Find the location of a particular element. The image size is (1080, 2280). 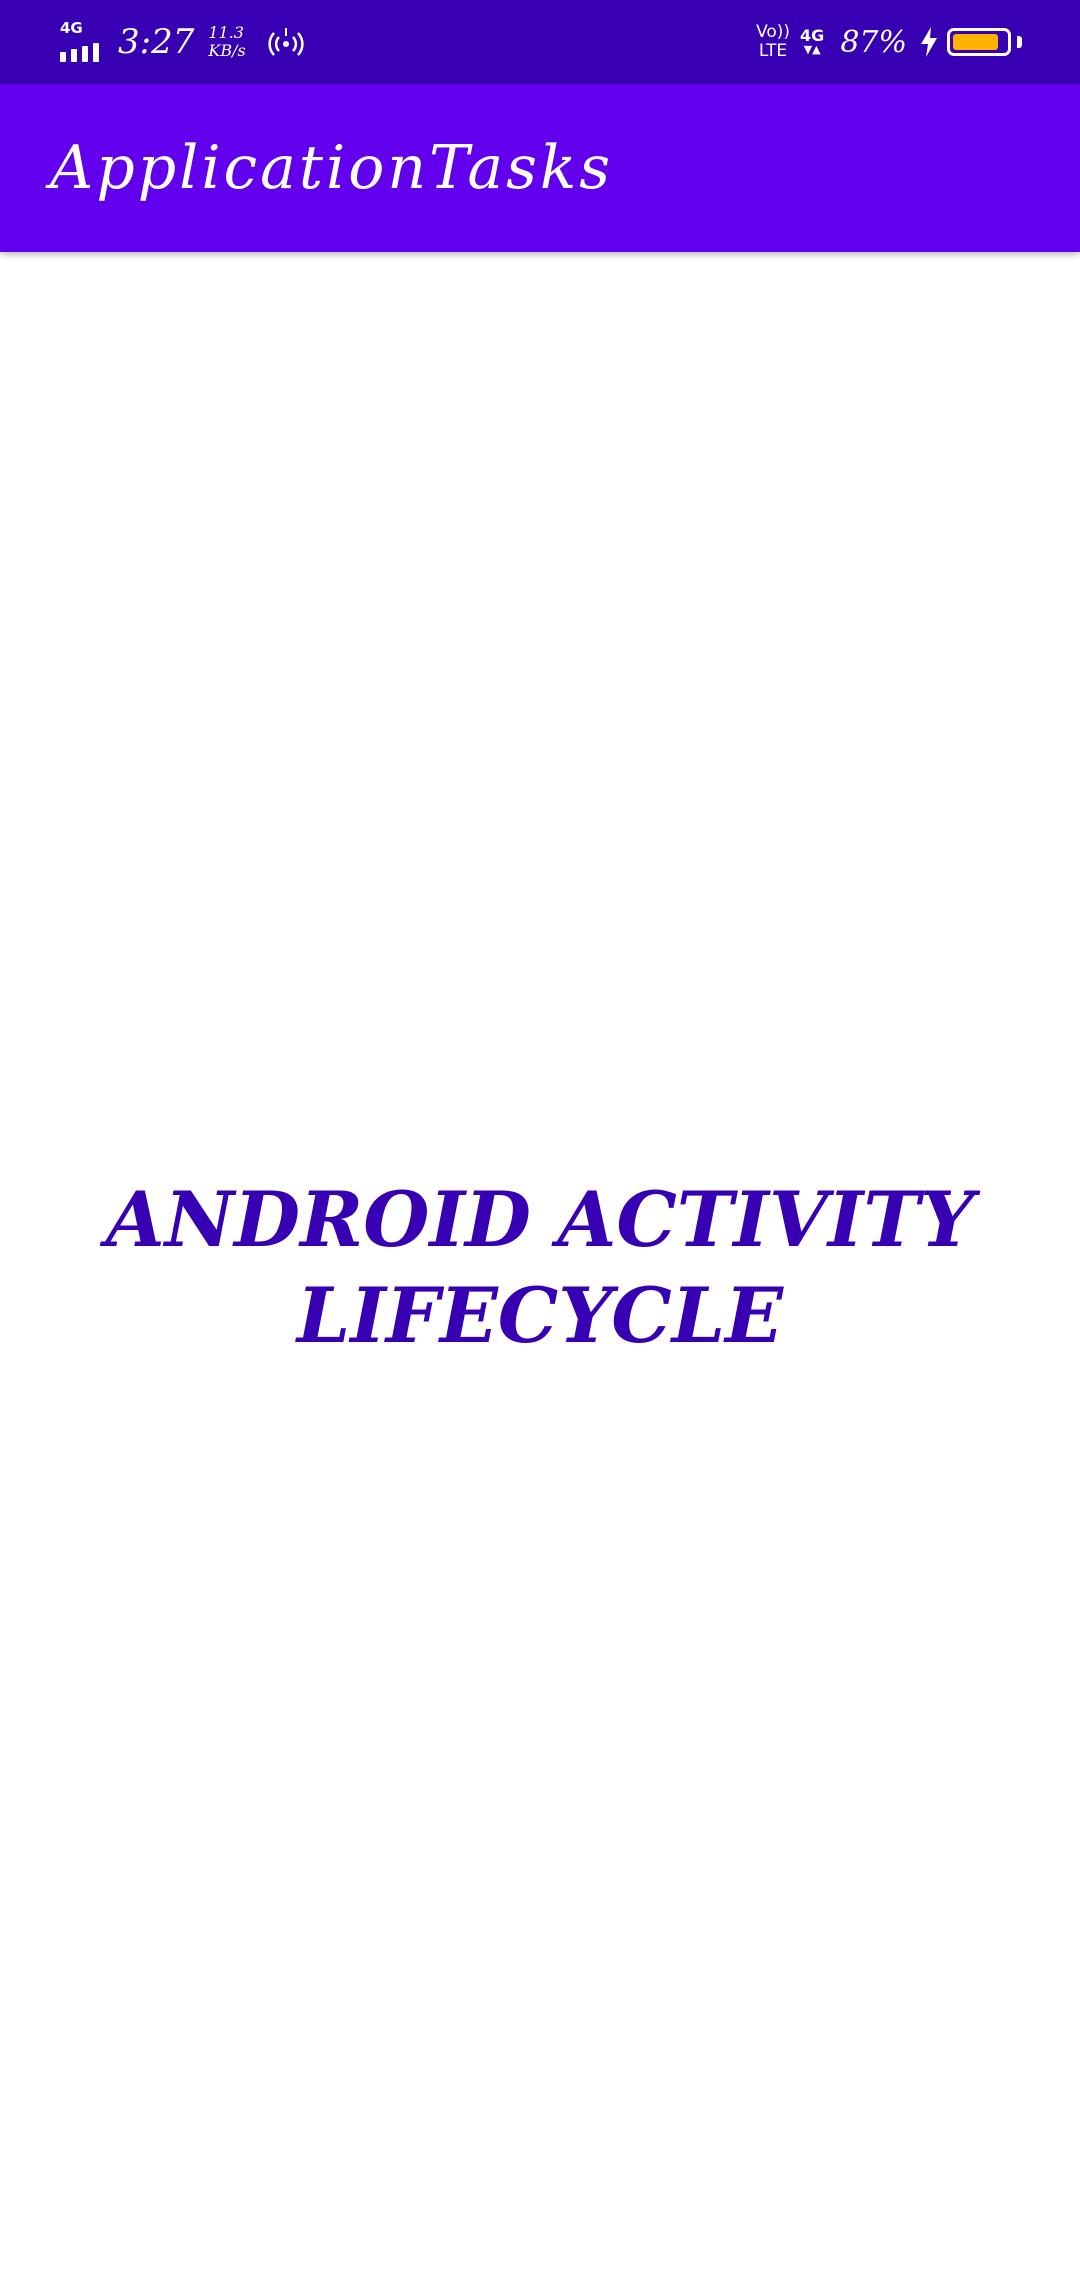

volte-bottom-label: LTE is located at coordinates (773, 51).